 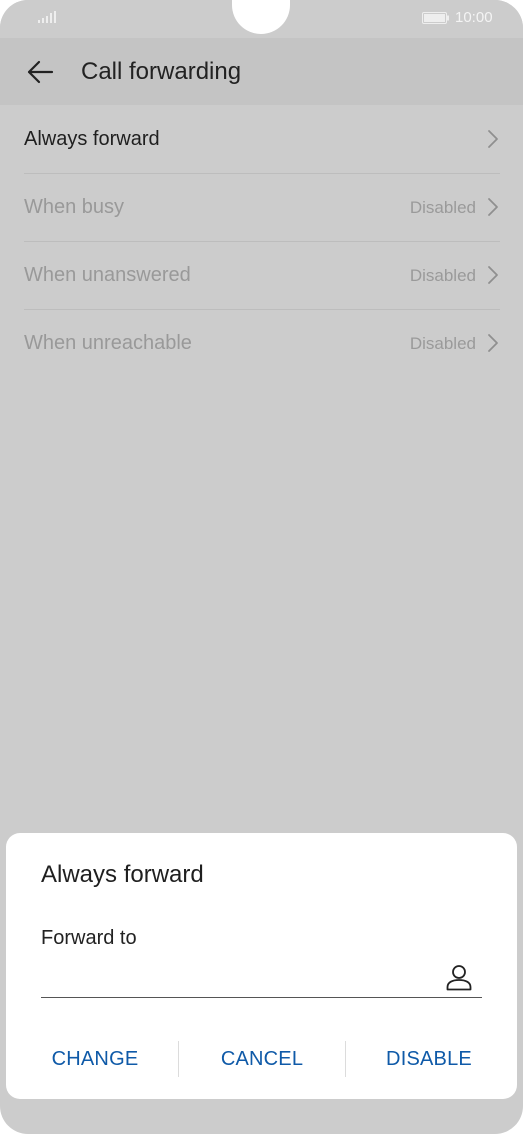 I want to click on back-button, so click(x=40, y=72).